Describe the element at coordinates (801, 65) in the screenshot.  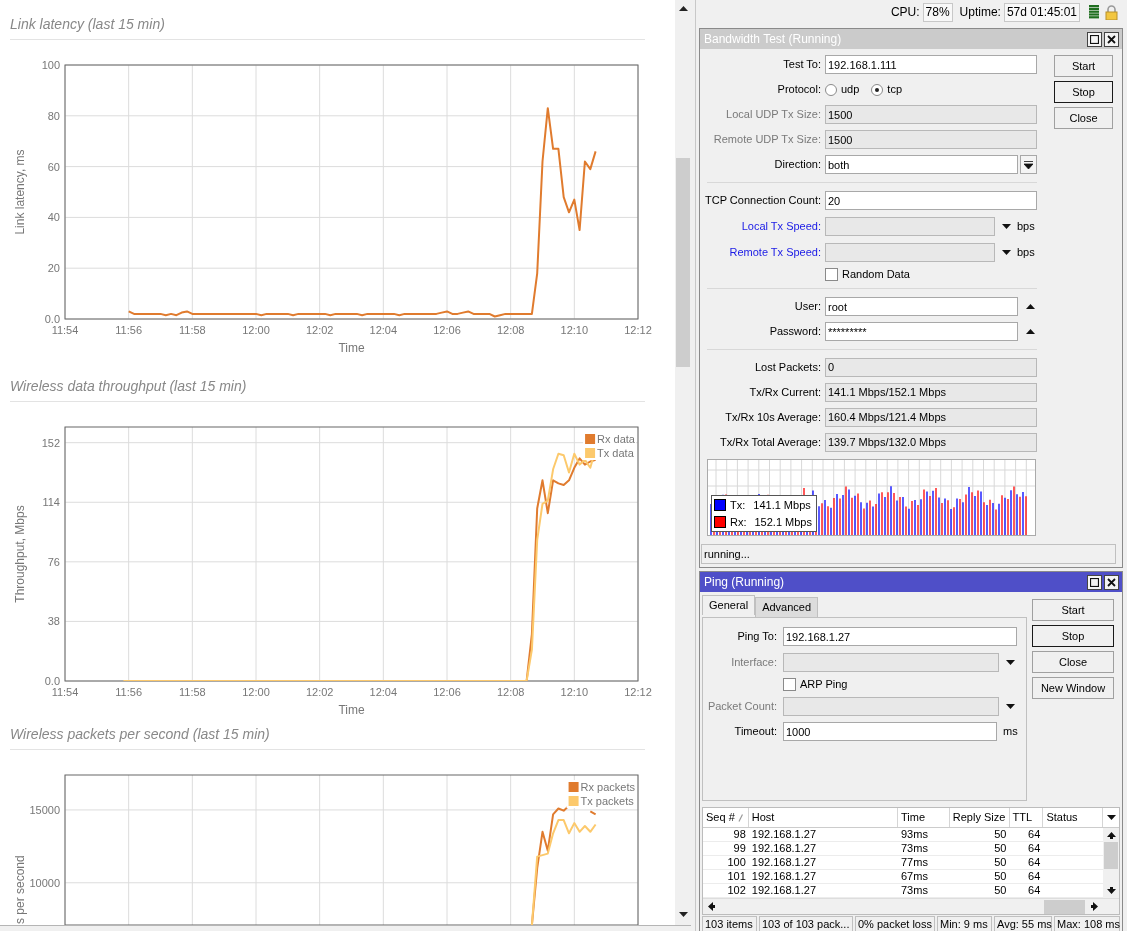
I see `field-label: Test To:` at that location.